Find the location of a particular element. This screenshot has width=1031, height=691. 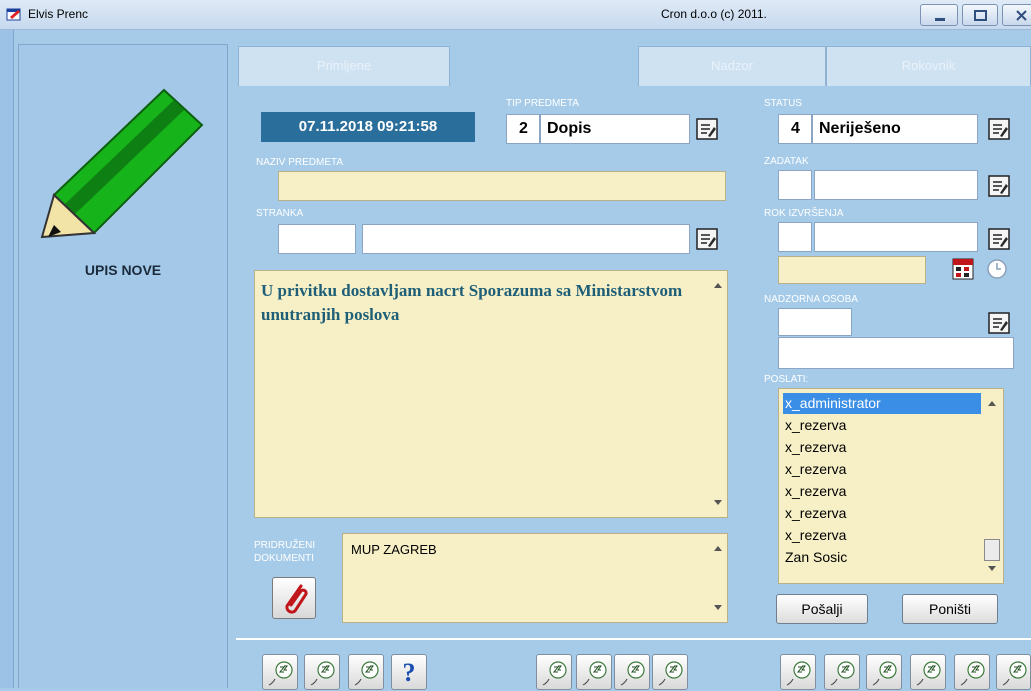

scroll-thumb is located at coordinates (992, 550).